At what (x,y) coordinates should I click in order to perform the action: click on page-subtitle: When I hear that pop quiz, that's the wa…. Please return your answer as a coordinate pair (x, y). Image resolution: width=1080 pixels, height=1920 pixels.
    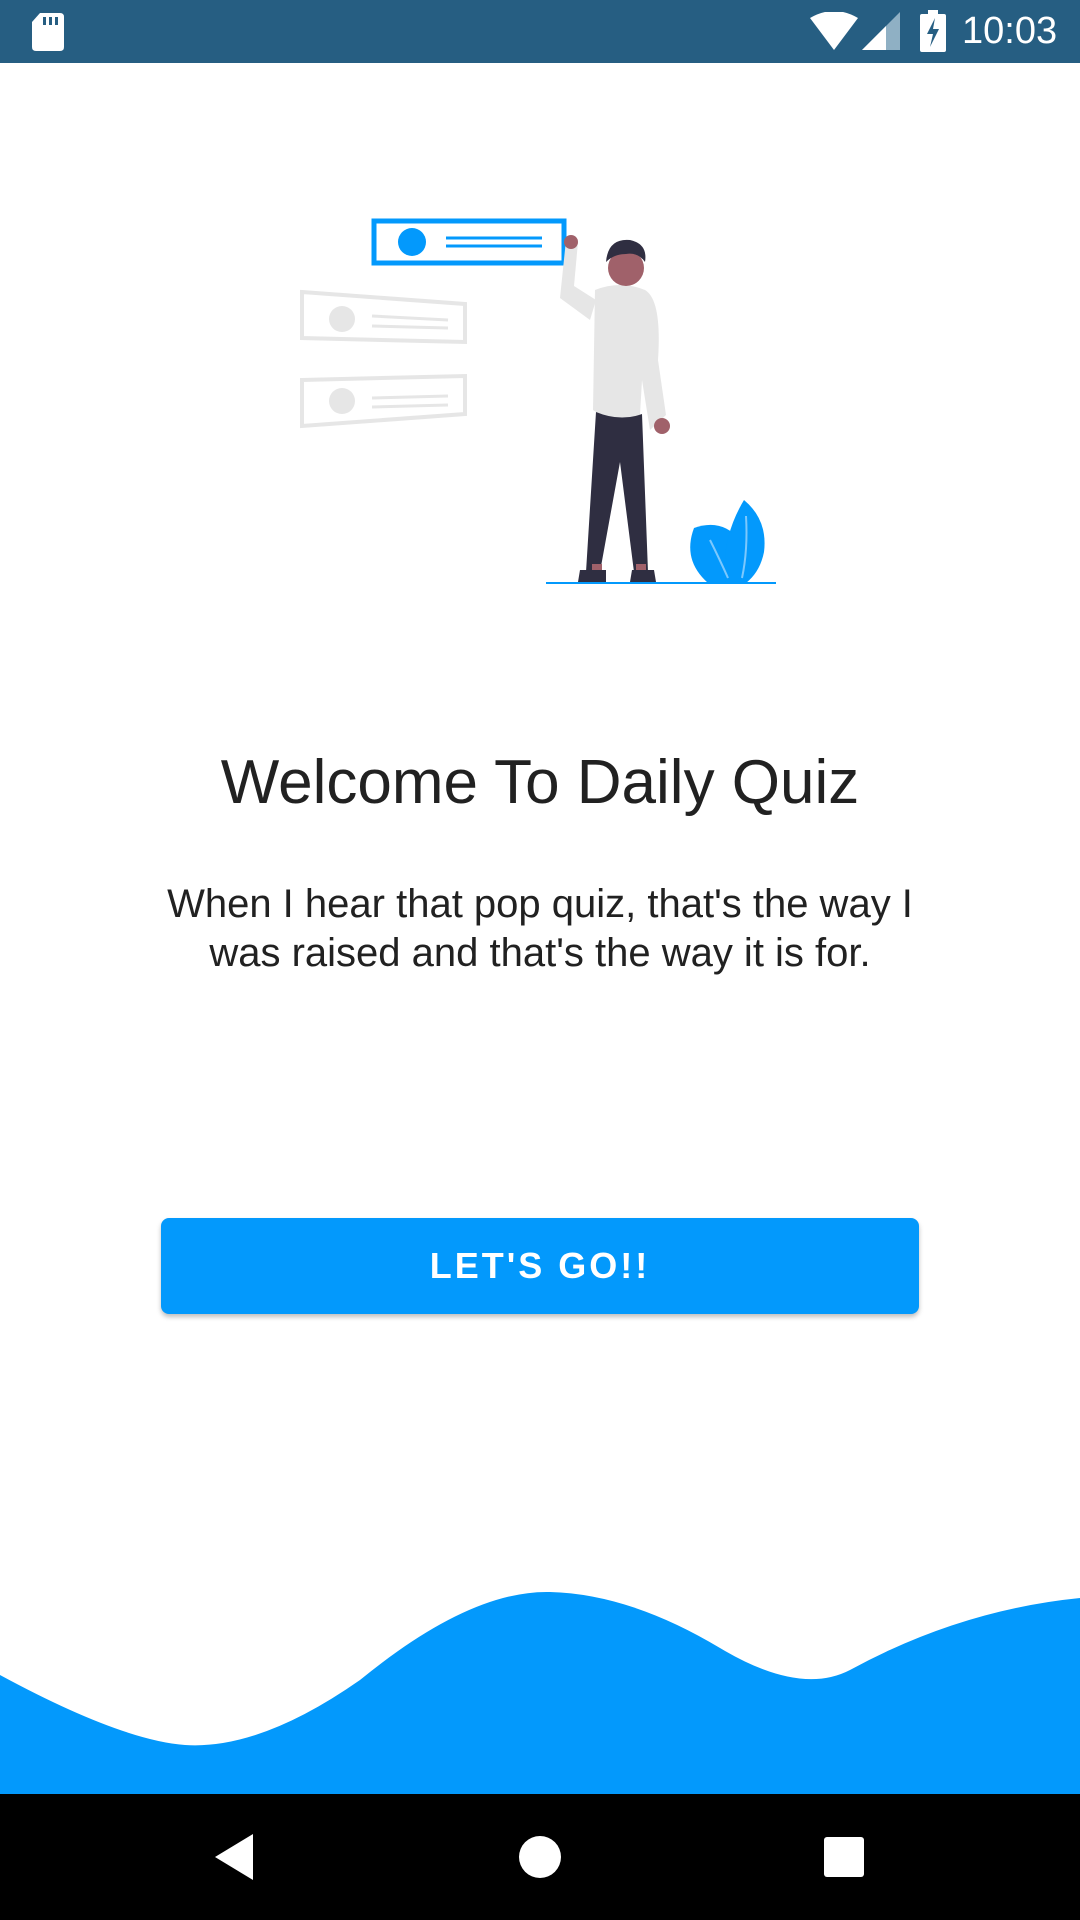
    Looking at the image, I should click on (540, 928).